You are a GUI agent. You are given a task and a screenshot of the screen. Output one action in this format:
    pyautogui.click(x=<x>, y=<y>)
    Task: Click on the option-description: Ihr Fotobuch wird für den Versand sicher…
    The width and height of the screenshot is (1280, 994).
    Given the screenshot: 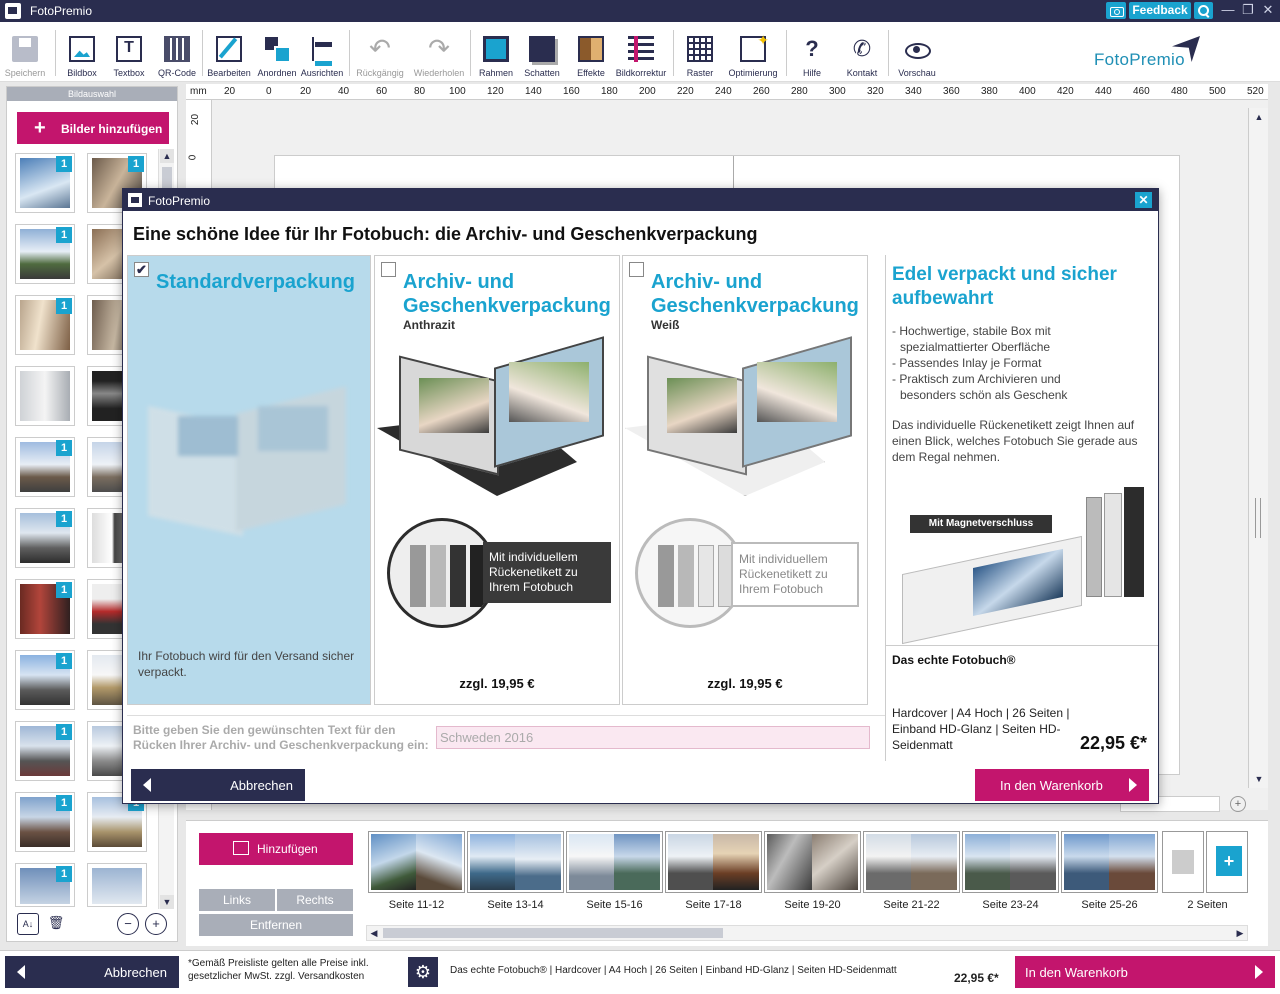 What is the action you would take?
    pyautogui.click(x=246, y=664)
    